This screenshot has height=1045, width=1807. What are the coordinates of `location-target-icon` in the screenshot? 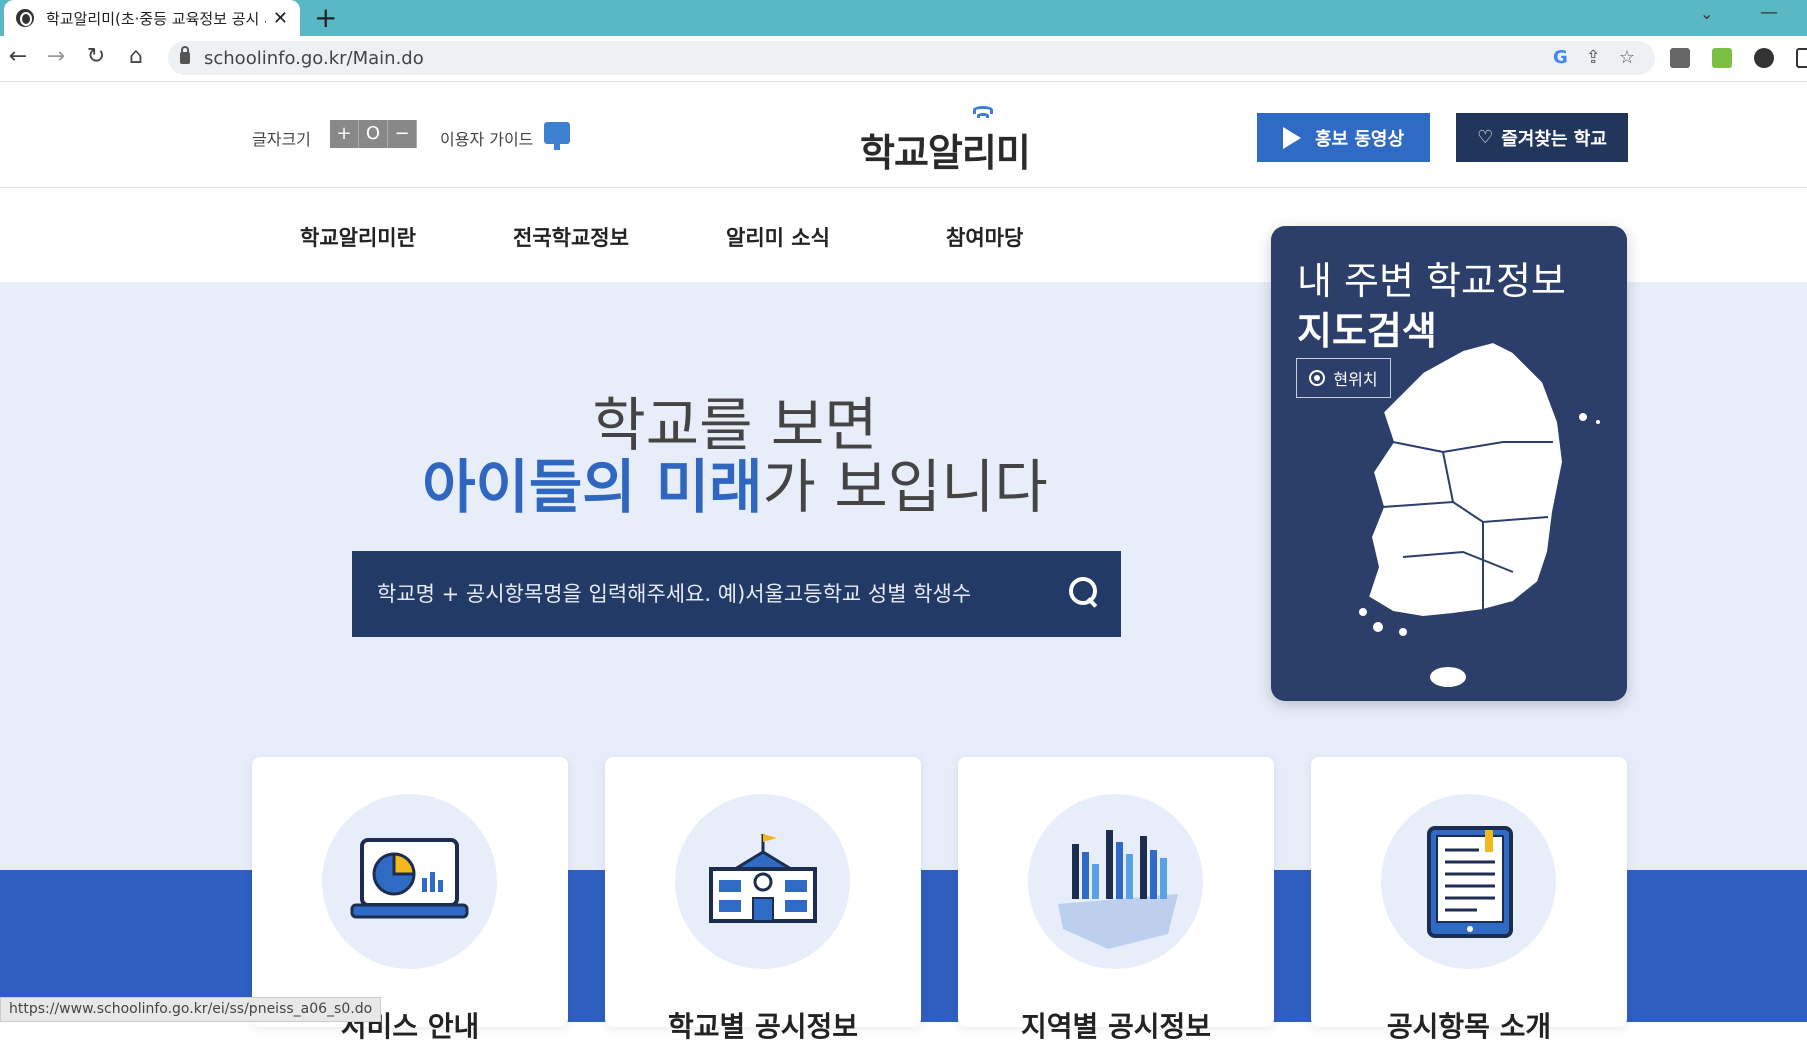 It's located at (1317, 378).